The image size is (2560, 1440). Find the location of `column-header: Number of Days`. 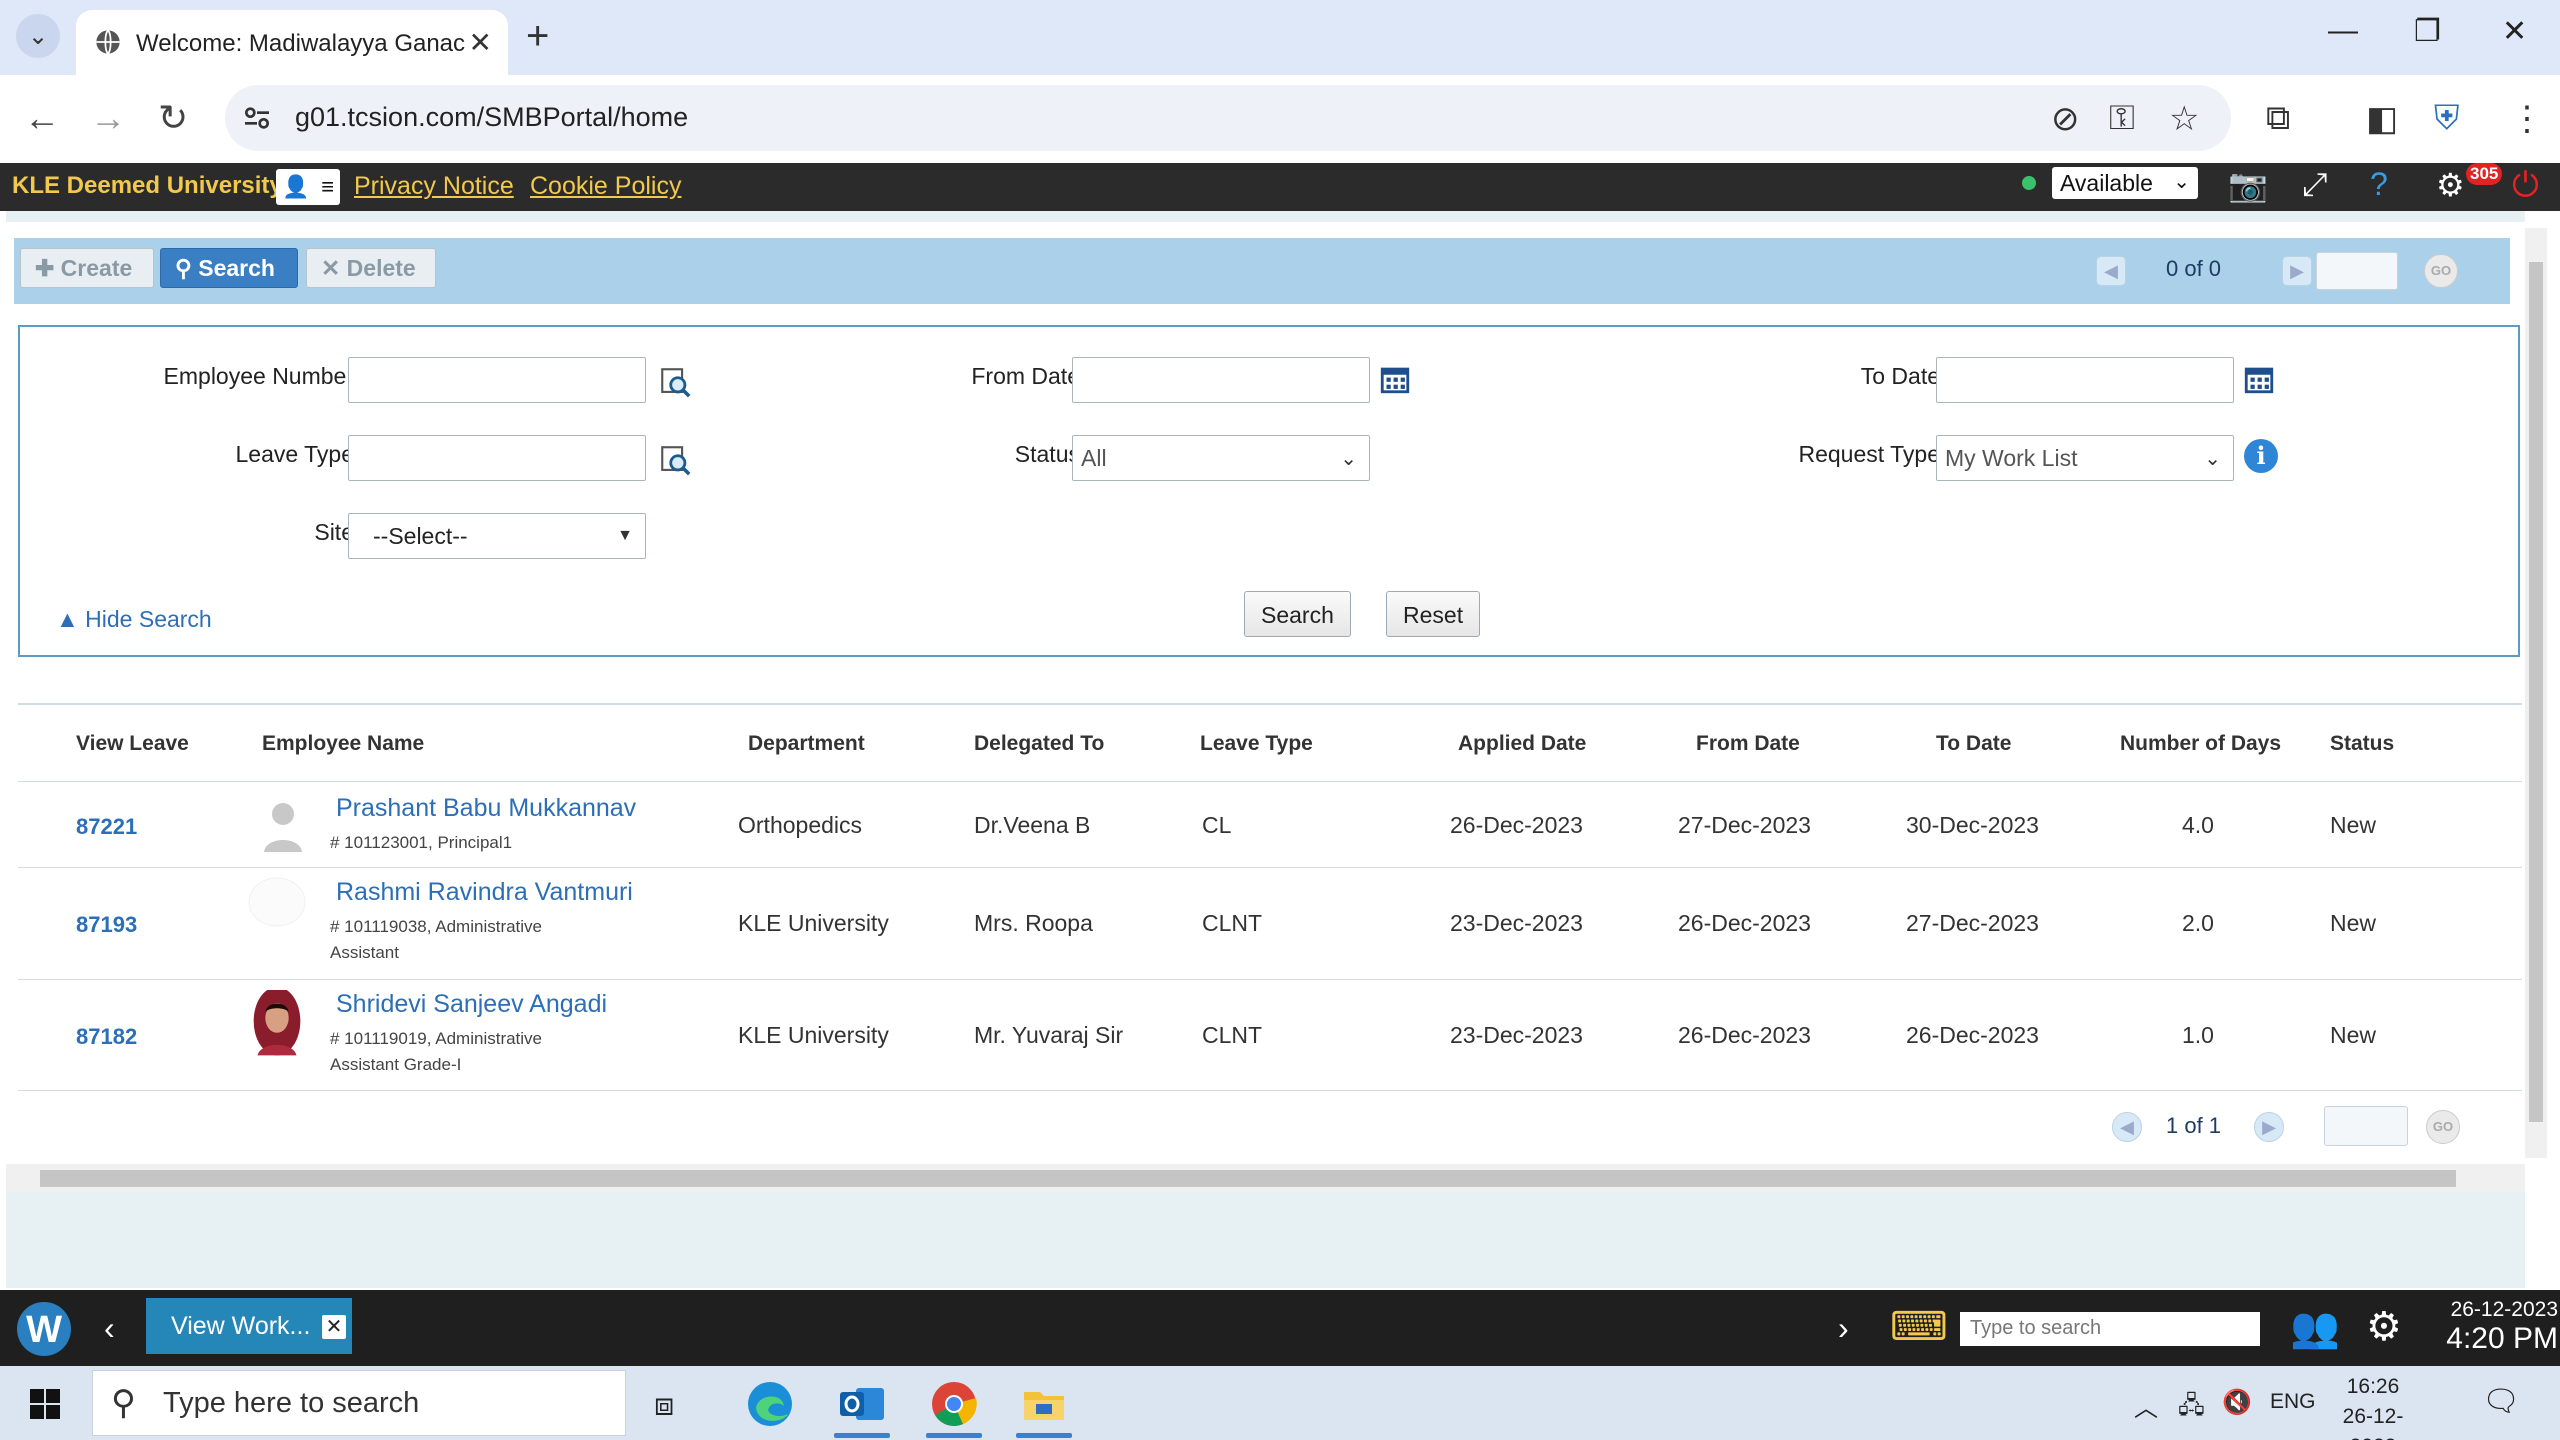

column-header: Number of Days is located at coordinates (2200, 744).